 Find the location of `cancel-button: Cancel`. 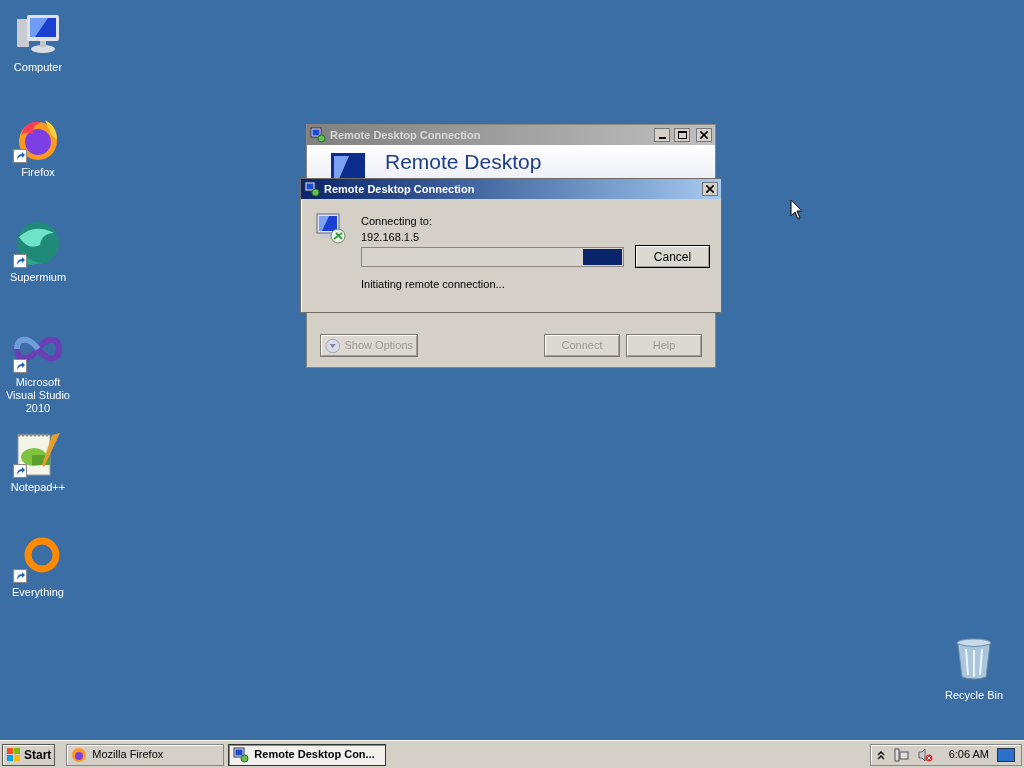

cancel-button: Cancel is located at coordinates (672, 256).